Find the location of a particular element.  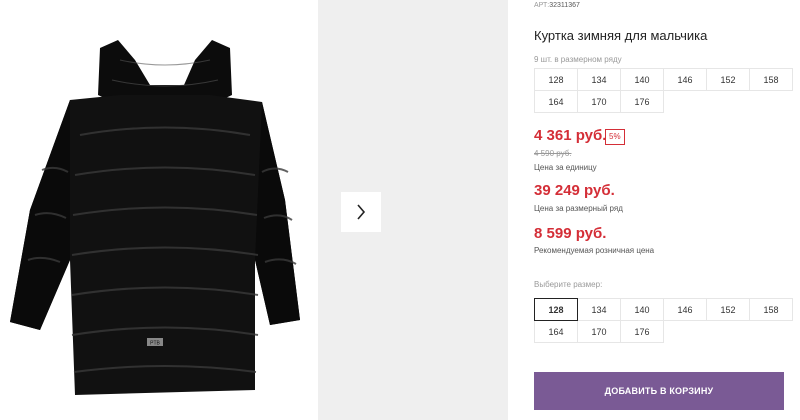

rrp-price: 8 599 руб. is located at coordinates (570, 233).